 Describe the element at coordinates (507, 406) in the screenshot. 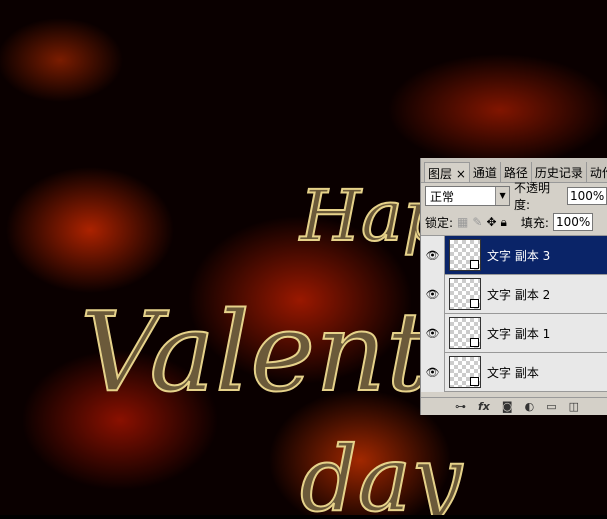

I see `mask-icon: ◙` at that location.